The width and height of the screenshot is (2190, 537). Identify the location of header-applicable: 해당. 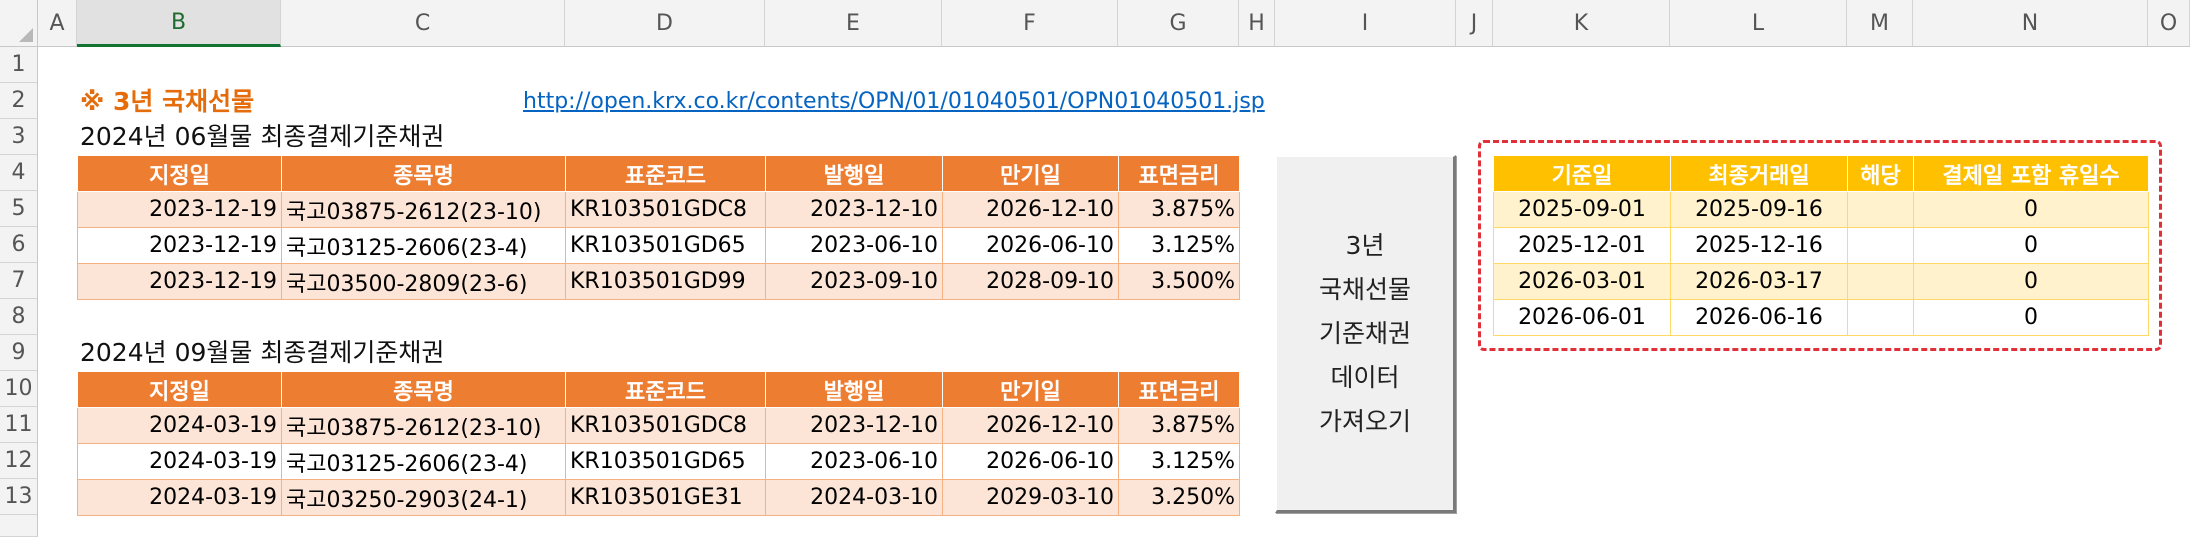
(1880, 173).